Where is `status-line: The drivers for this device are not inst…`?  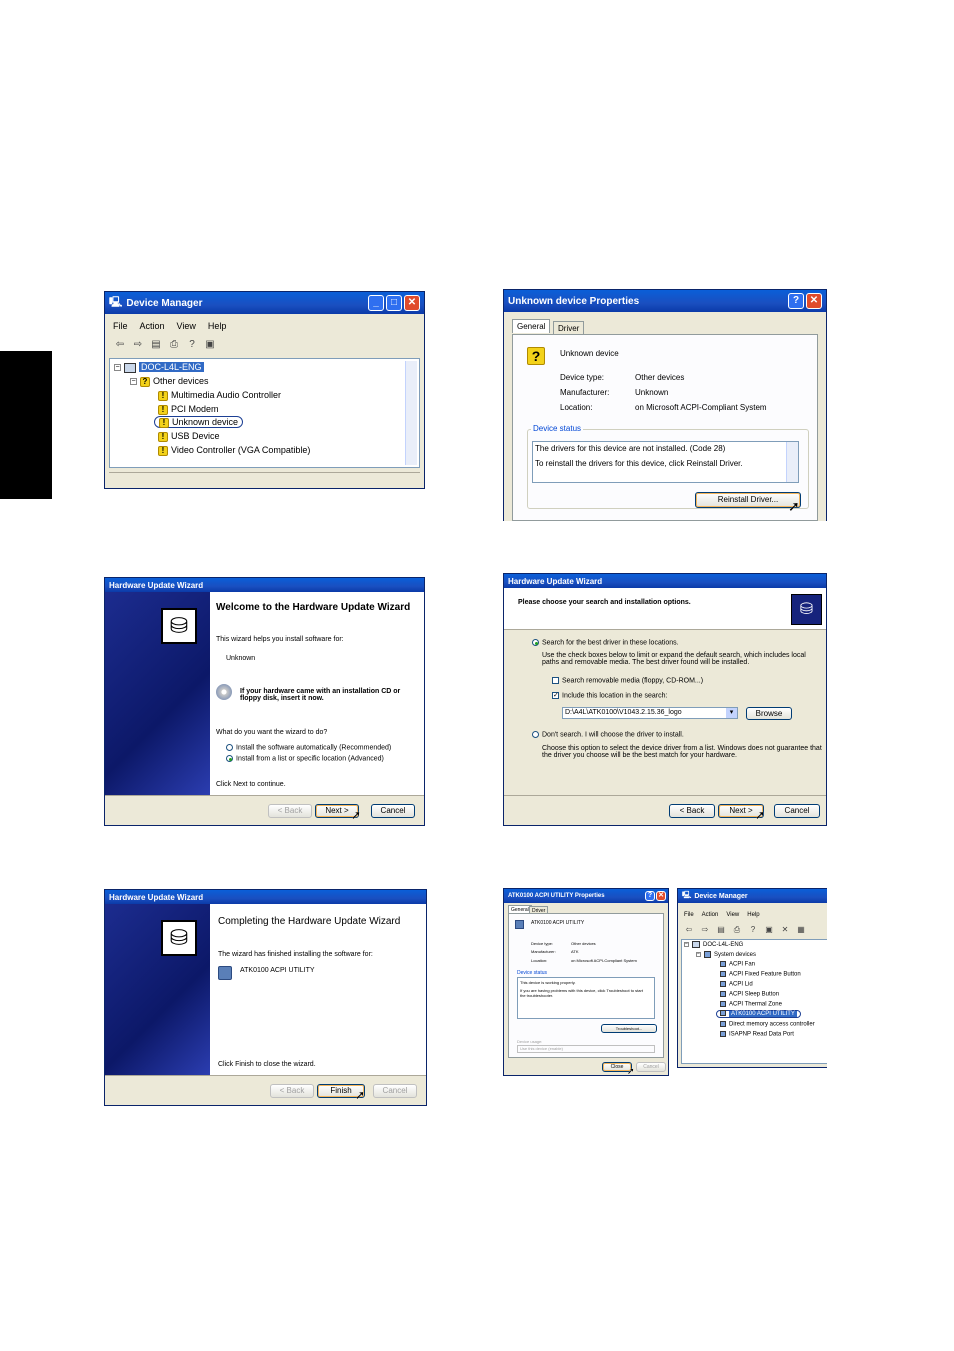 status-line: The drivers for this device are not inst… is located at coordinates (630, 448).